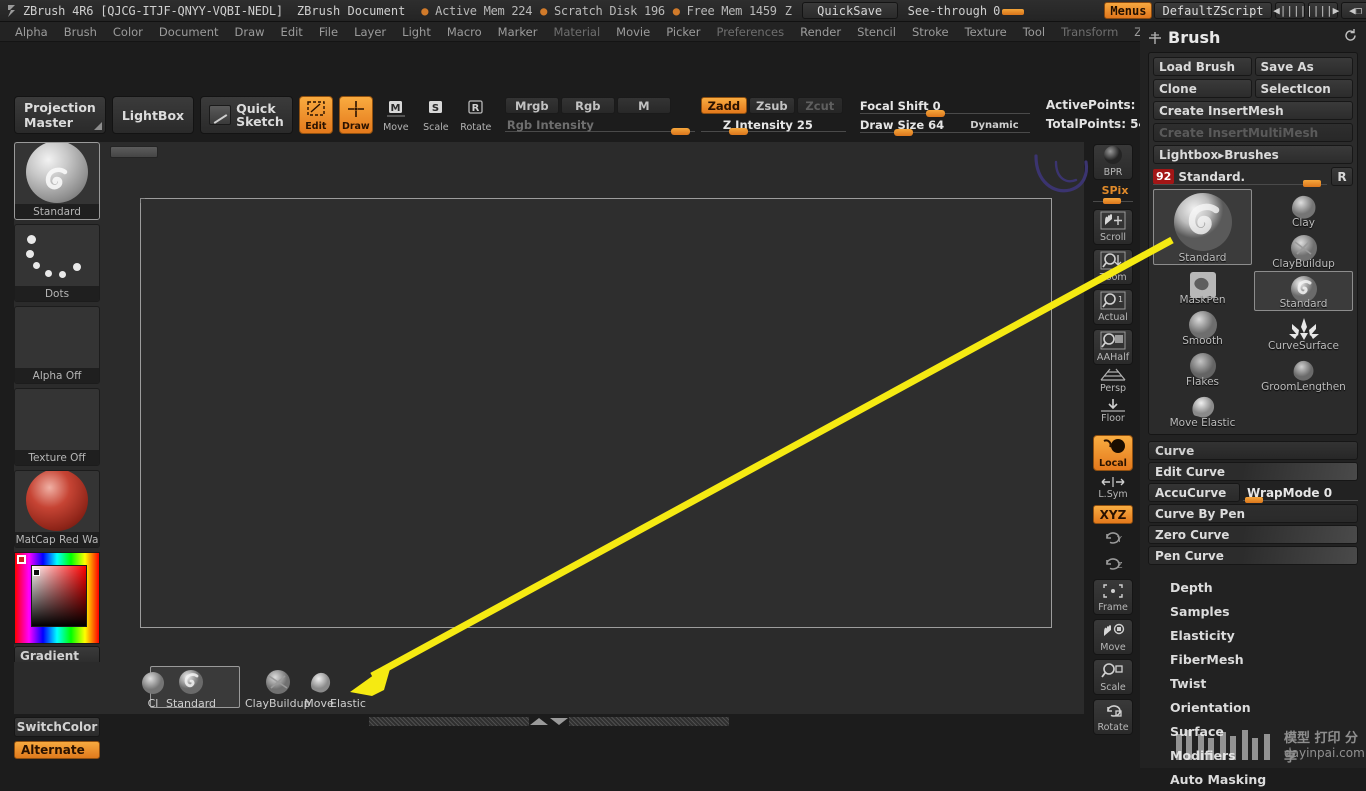 This screenshot has width=1366, height=791. What do you see at coordinates (1253, 779) in the screenshot?
I see `section-auto-masking: Auto Masking` at bounding box center [1253, 779].